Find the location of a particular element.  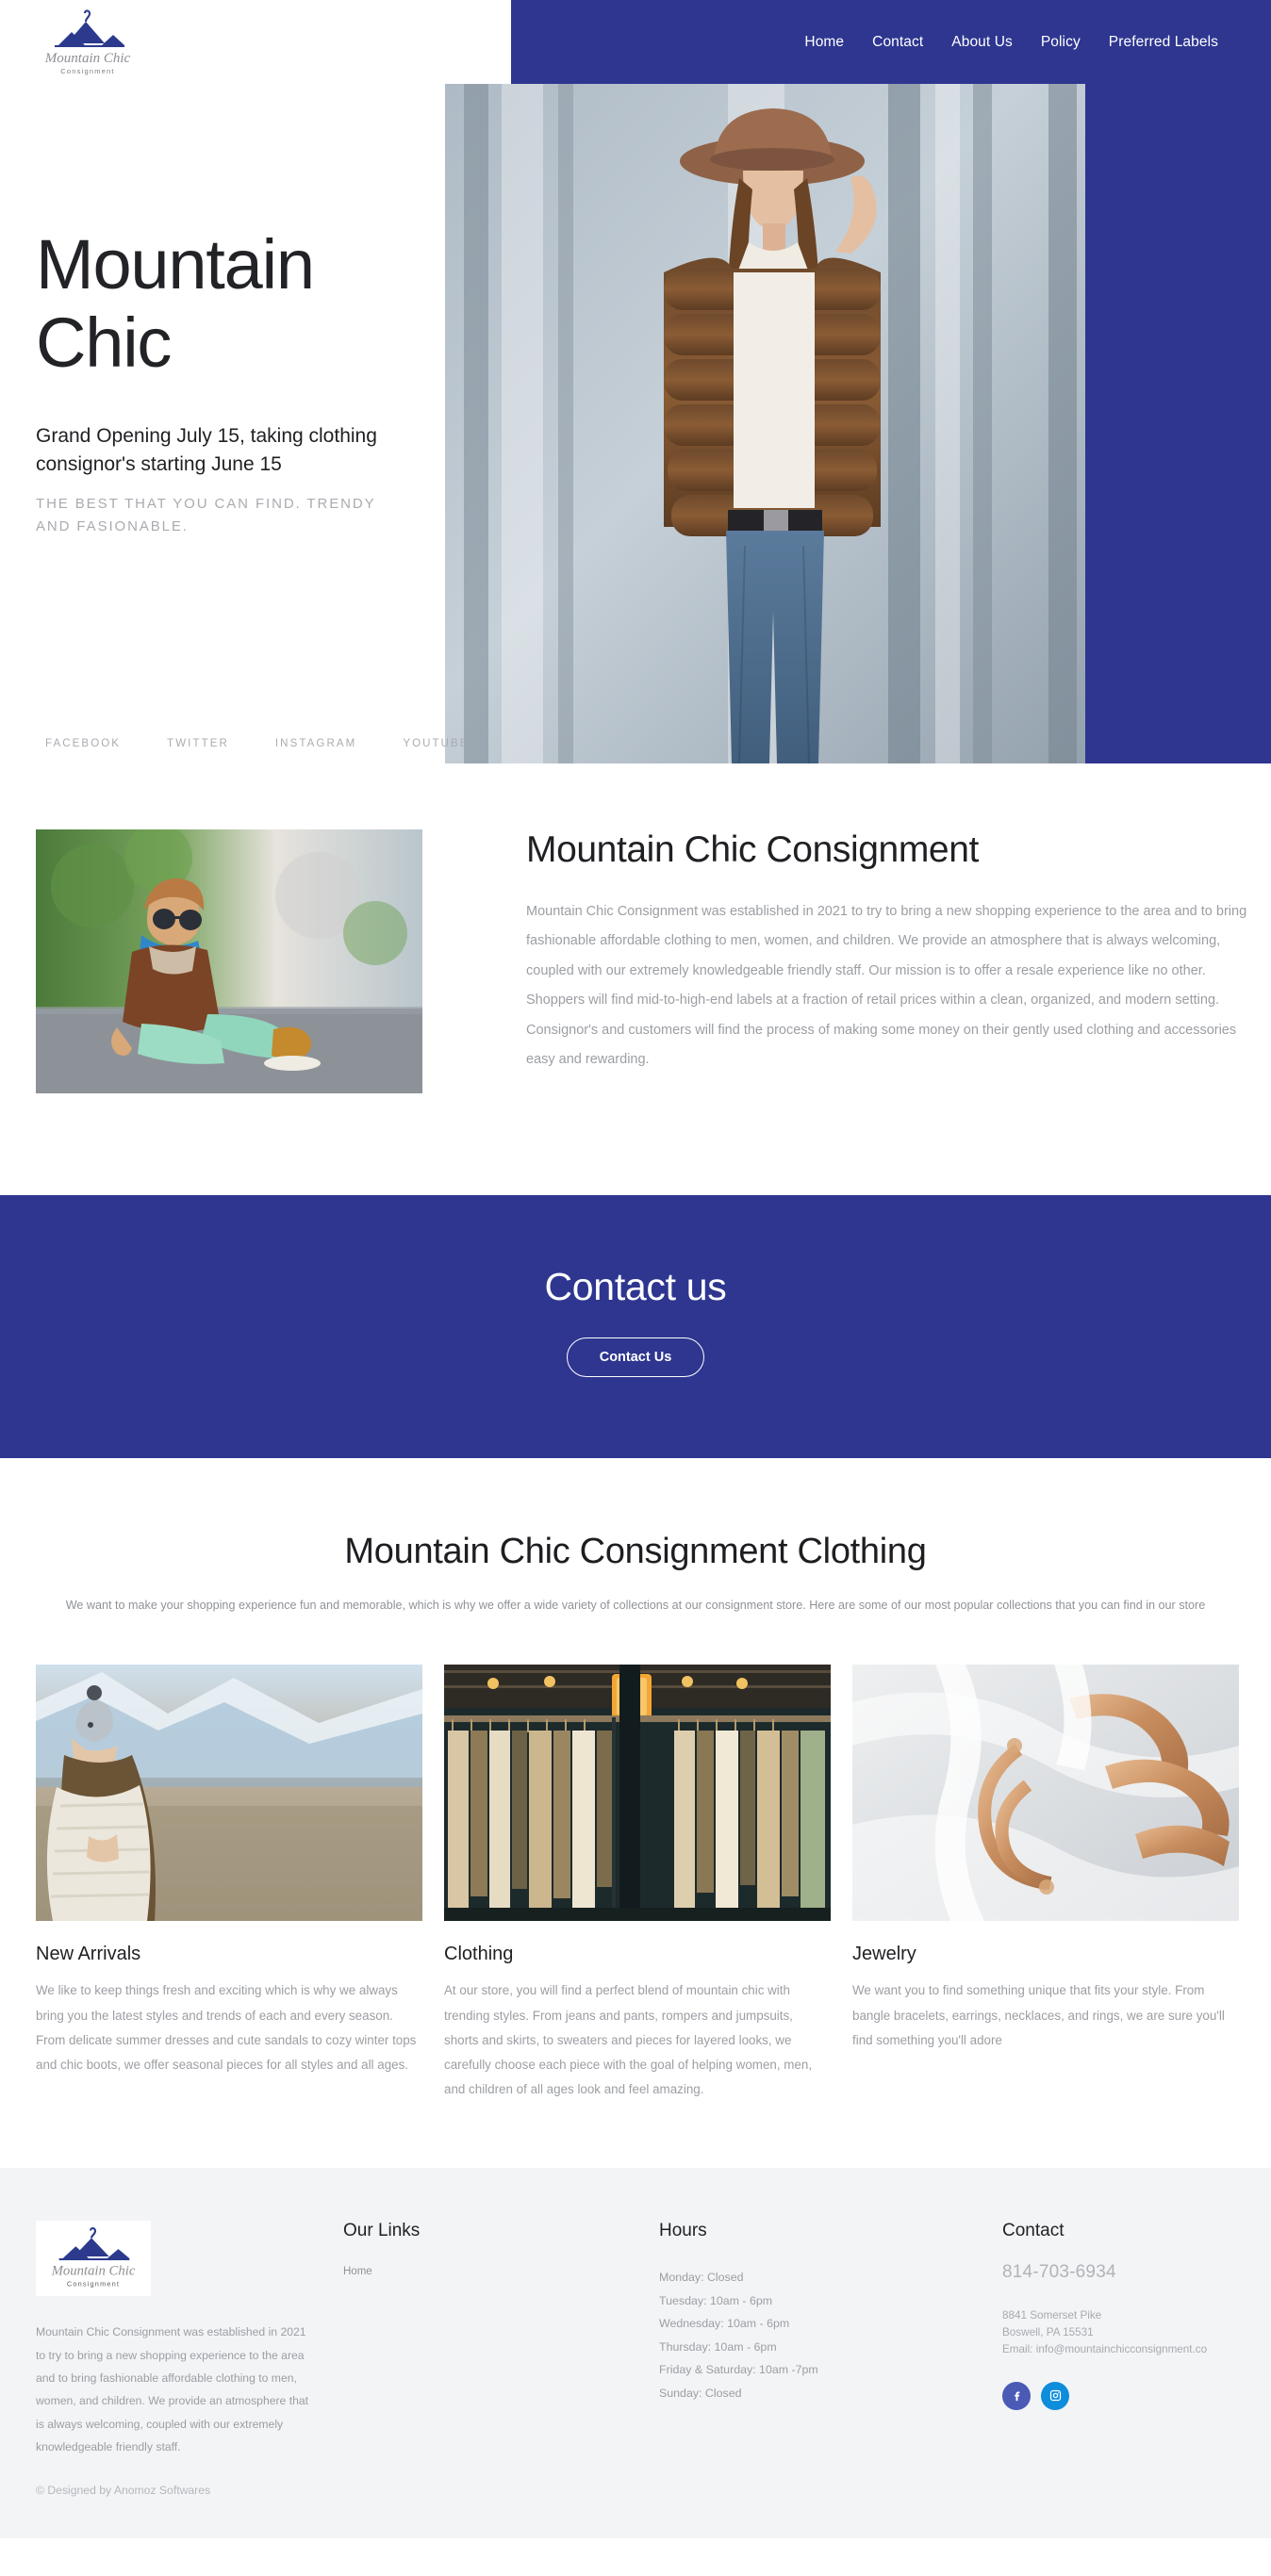

social-link-youtube: YOUTUBE is located at coordinates (436, 743).